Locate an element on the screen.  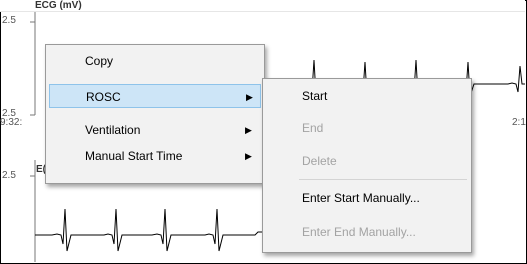
menu-item-label: Copy is located at coordinates (99, 61).